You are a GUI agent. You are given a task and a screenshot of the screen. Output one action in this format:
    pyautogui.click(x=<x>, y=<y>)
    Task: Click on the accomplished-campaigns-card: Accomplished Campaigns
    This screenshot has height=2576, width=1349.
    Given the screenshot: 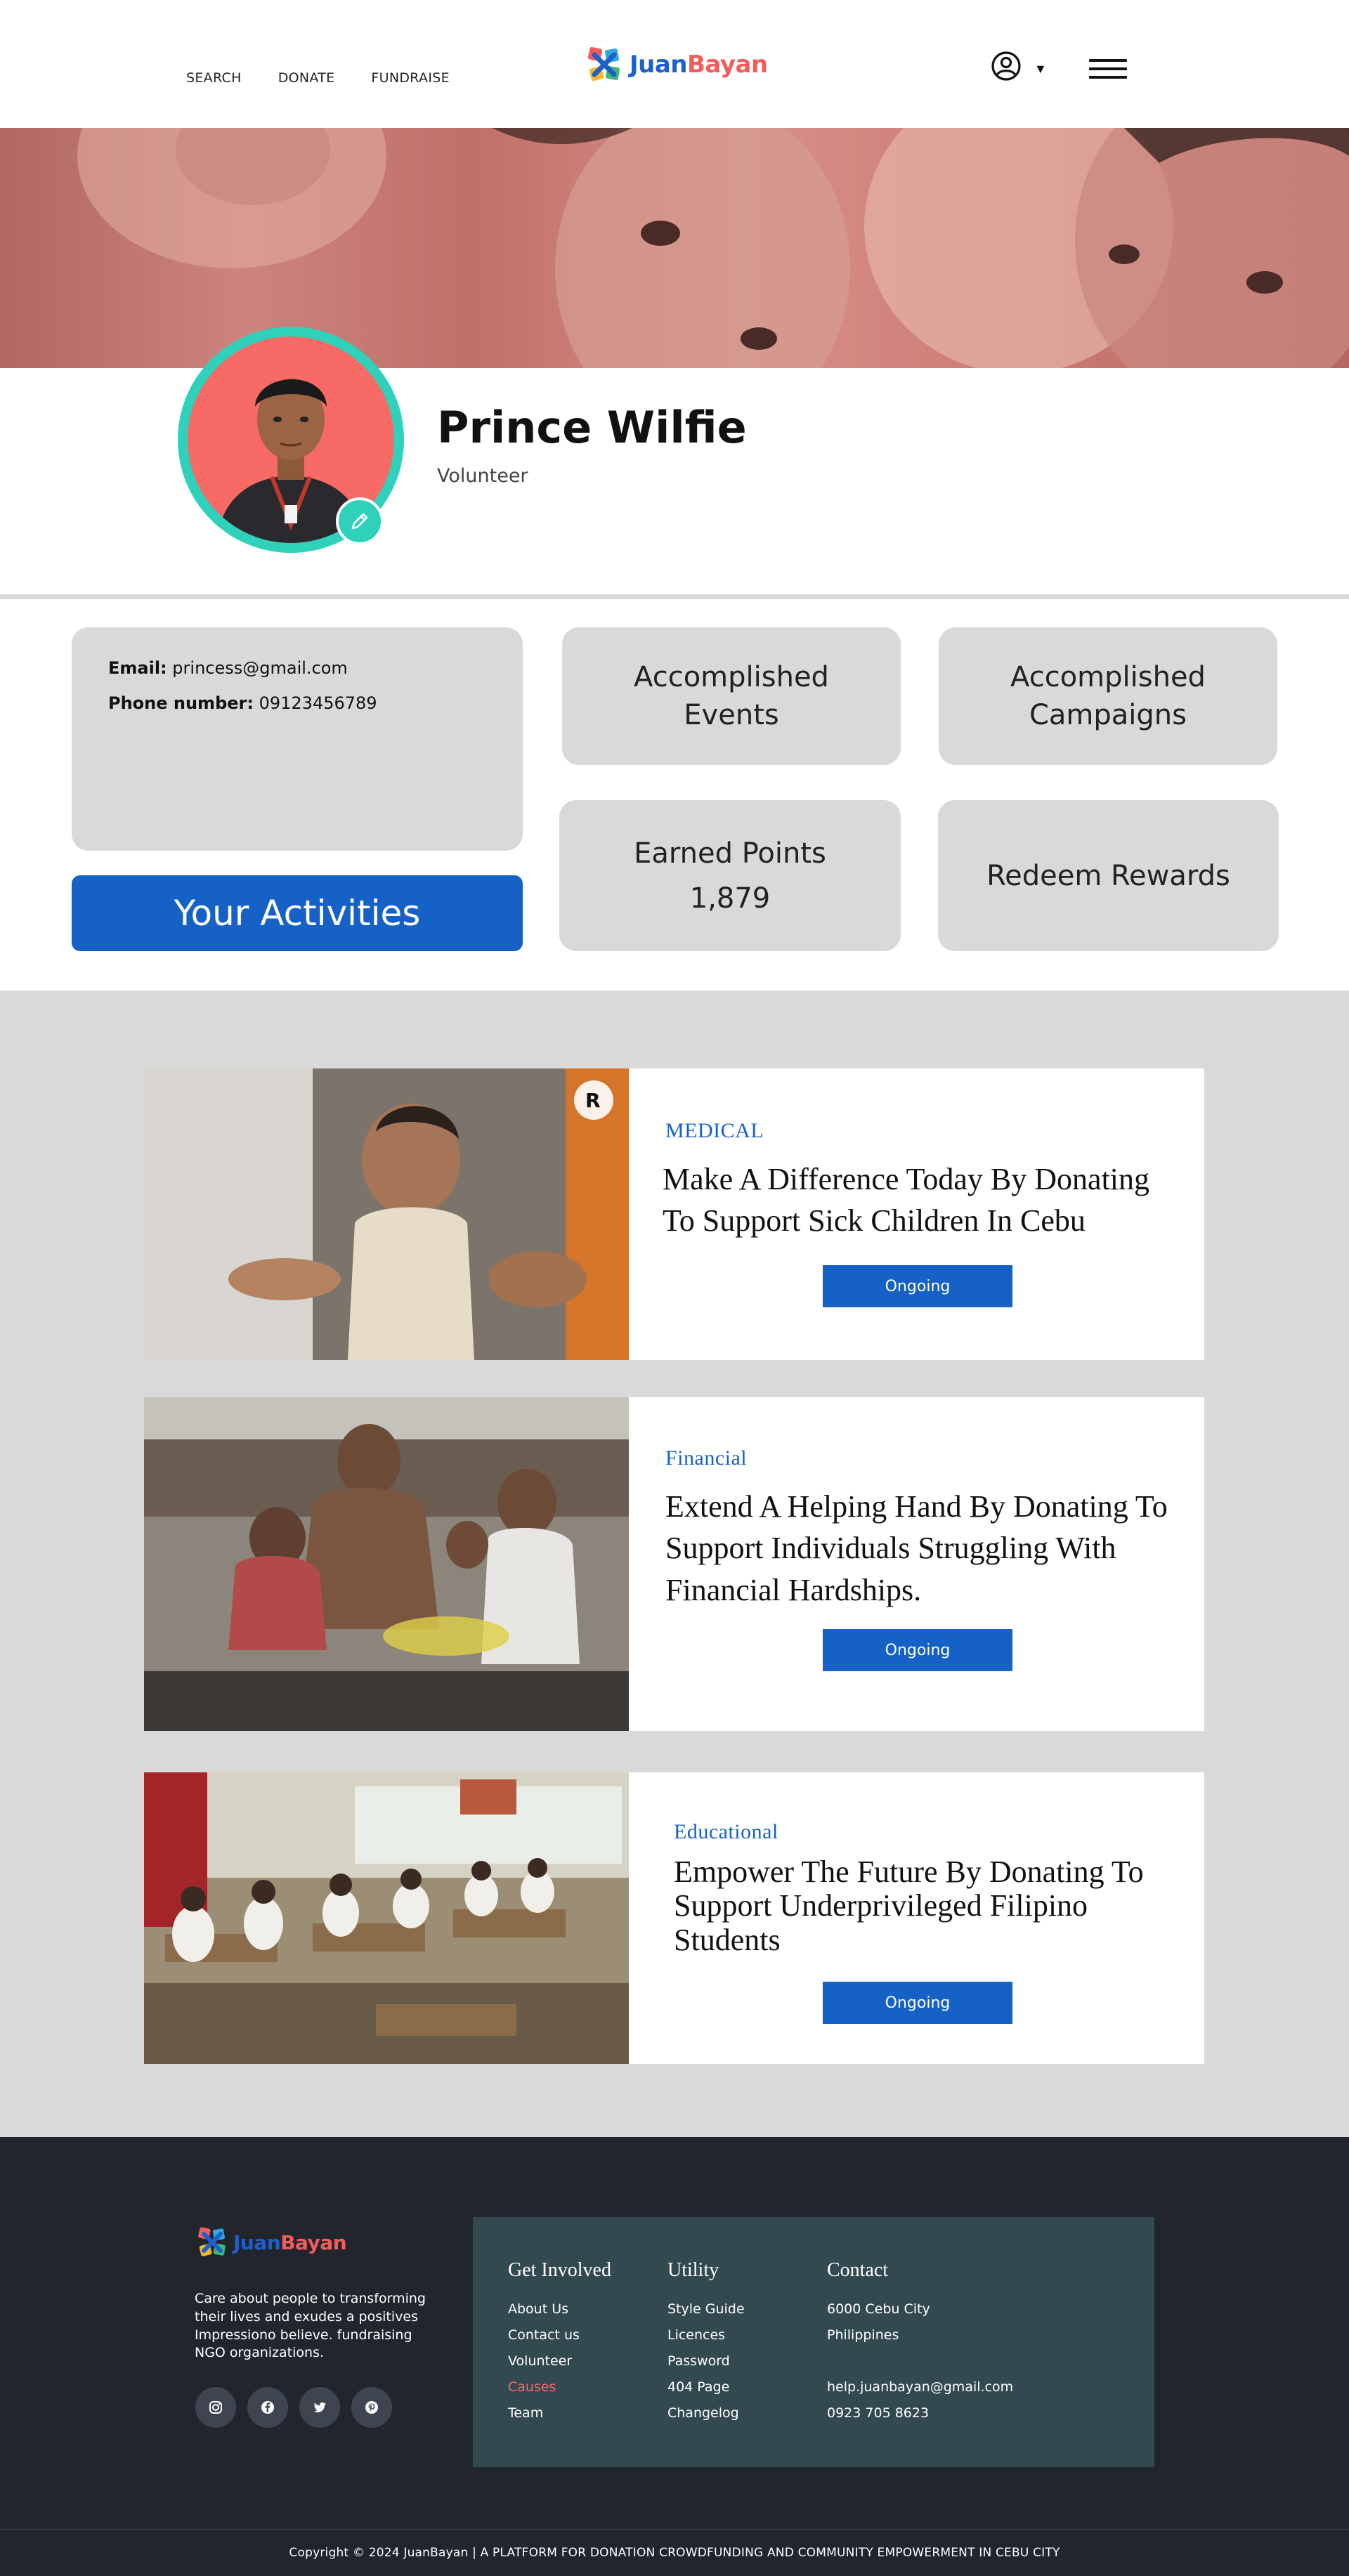 What is the action you would take?
    pyautogui.click(x=1108, y=696)
    